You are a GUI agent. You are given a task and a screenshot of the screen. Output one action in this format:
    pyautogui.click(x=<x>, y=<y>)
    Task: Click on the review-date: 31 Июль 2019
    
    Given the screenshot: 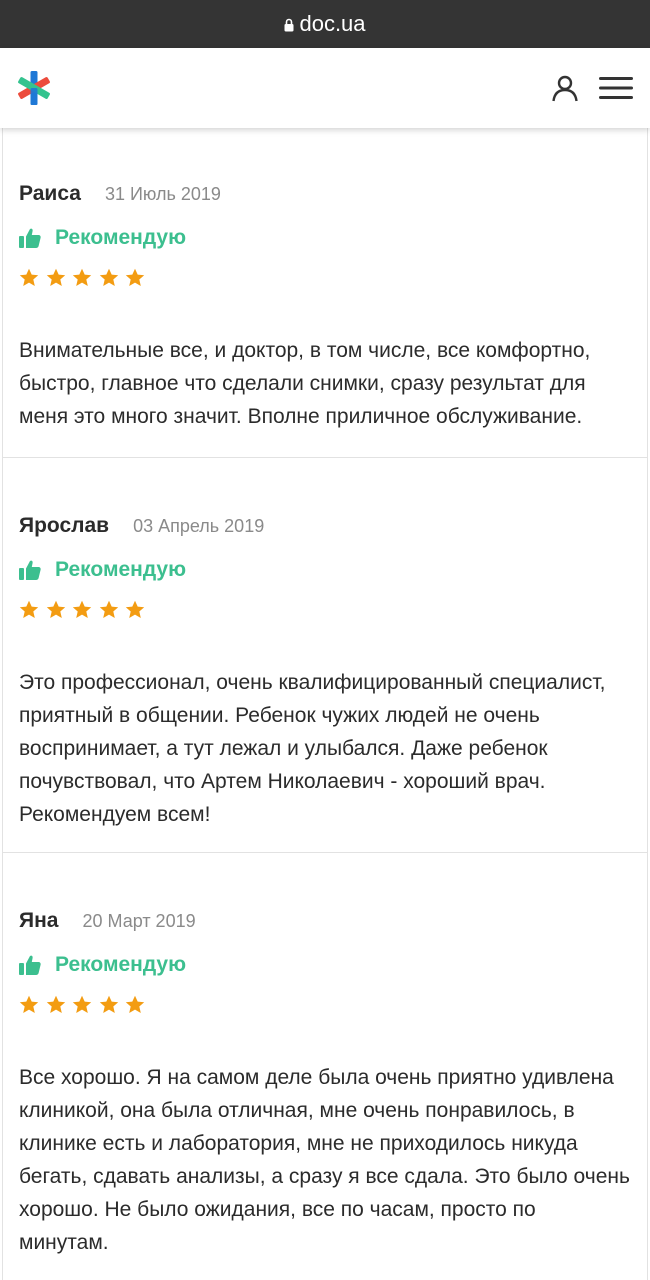 What is the action you would take?
    pyautogui.click(x=162, y=194)
    